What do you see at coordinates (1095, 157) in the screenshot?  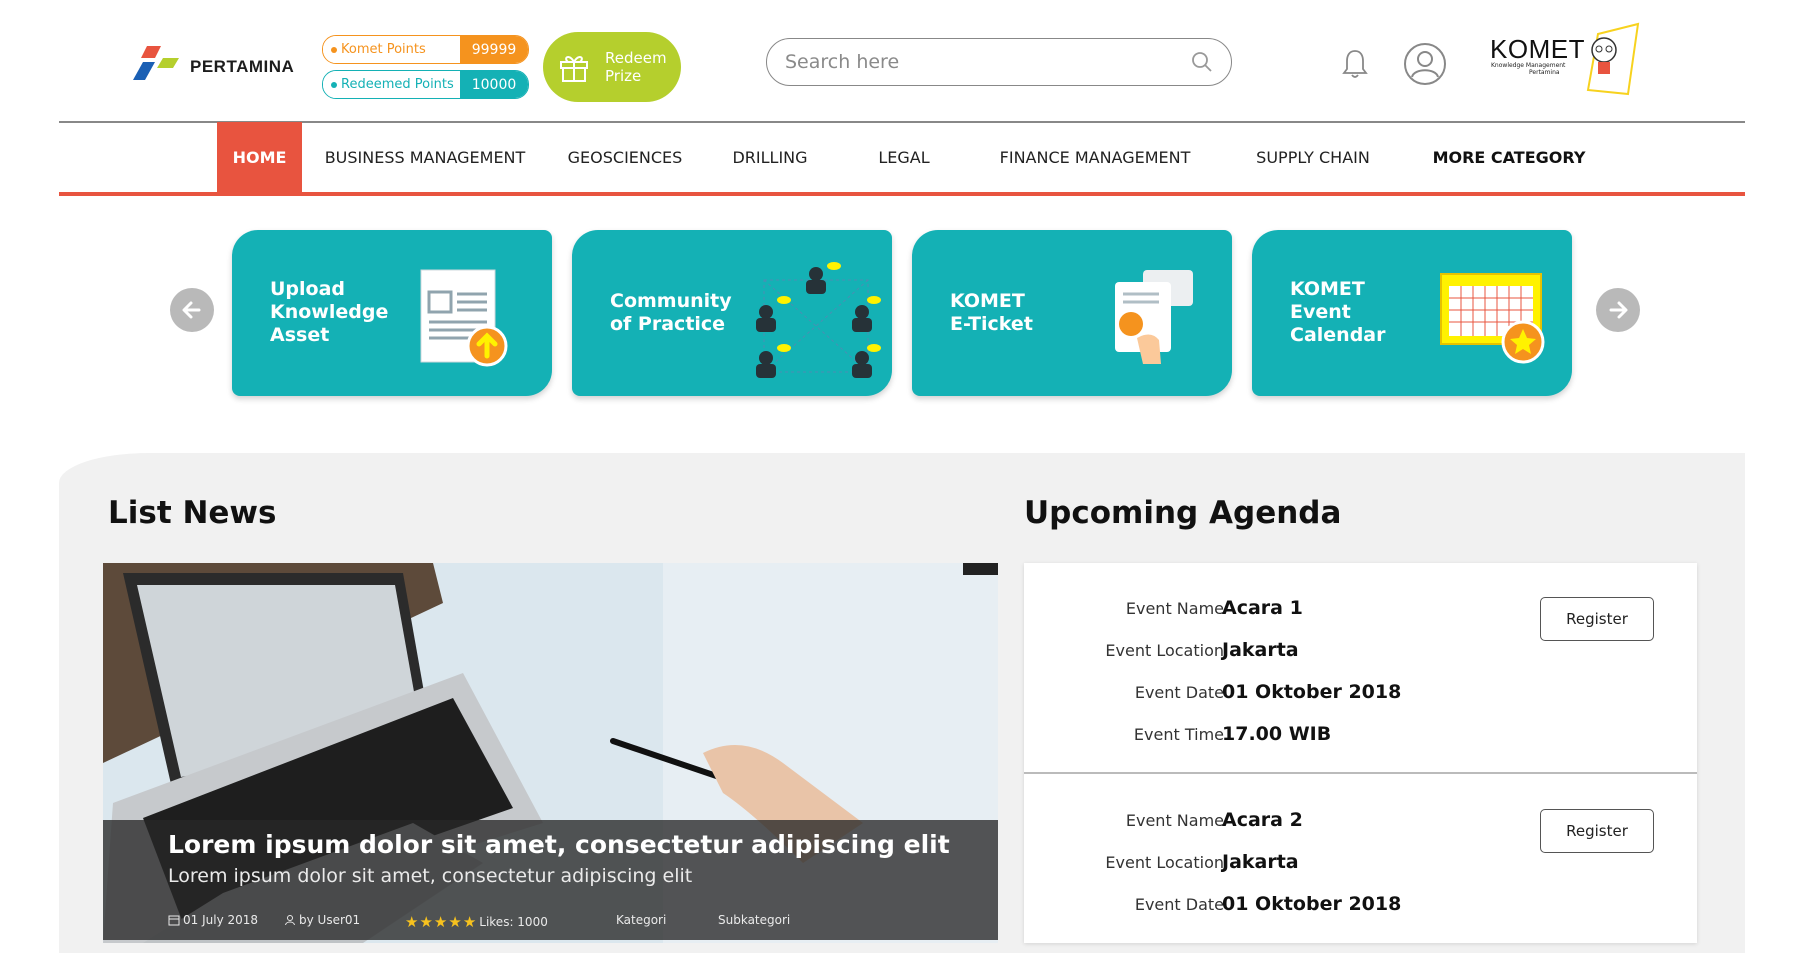 I see `nav-finance-management: FINANCE MANAGEMENT` at bounding box center [1095, 157].